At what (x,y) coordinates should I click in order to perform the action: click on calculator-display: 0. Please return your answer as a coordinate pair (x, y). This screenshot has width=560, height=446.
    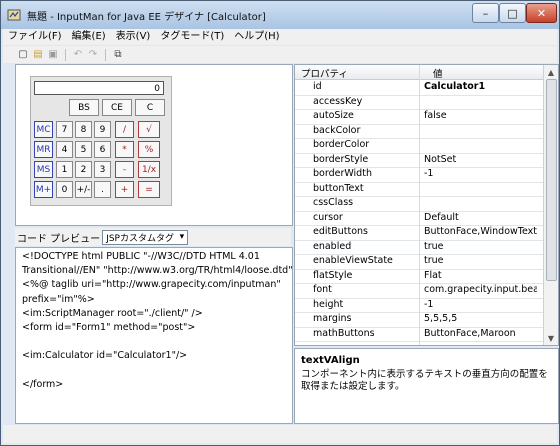
    Looking at the image, I should click on (99, 88).